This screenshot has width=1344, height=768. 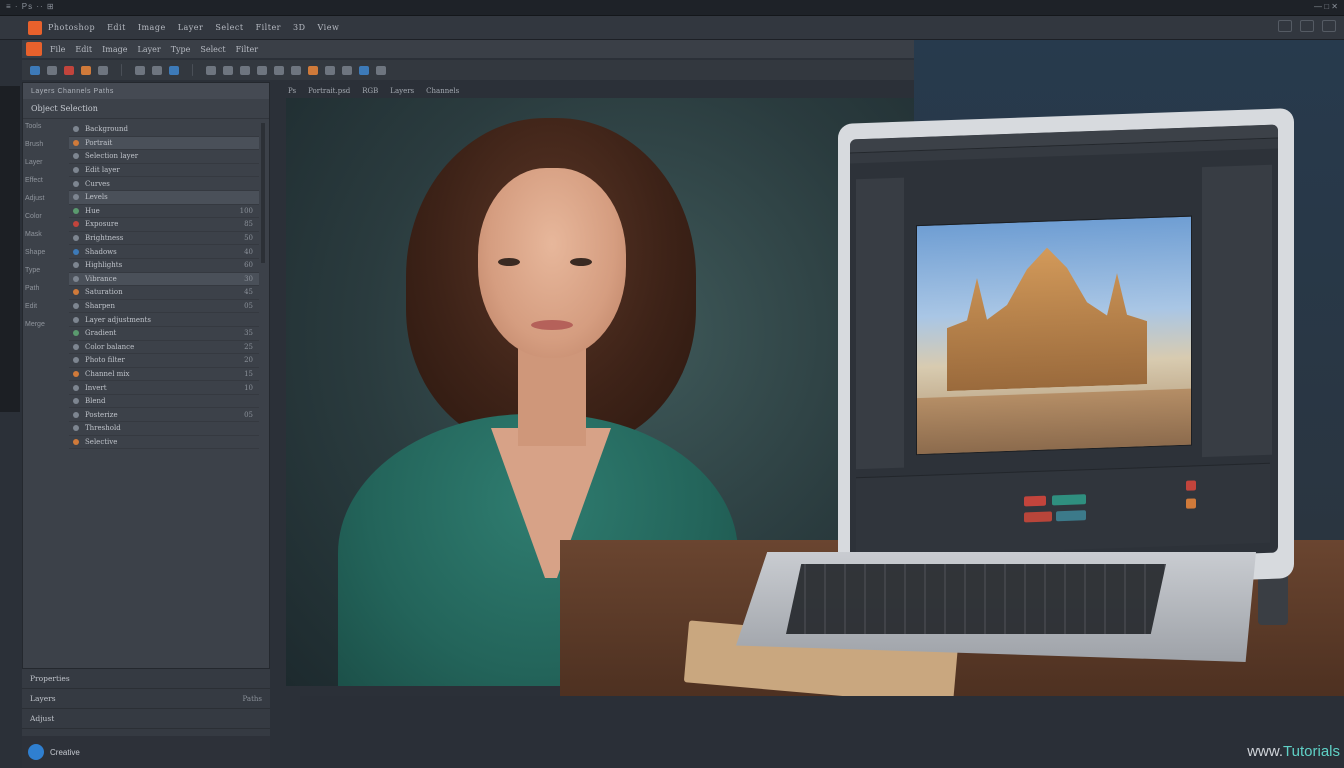 What do you see at coordinates (228, 70) in the screenshot?
I see `text-tool-icon` at bounding box center [228, 70].